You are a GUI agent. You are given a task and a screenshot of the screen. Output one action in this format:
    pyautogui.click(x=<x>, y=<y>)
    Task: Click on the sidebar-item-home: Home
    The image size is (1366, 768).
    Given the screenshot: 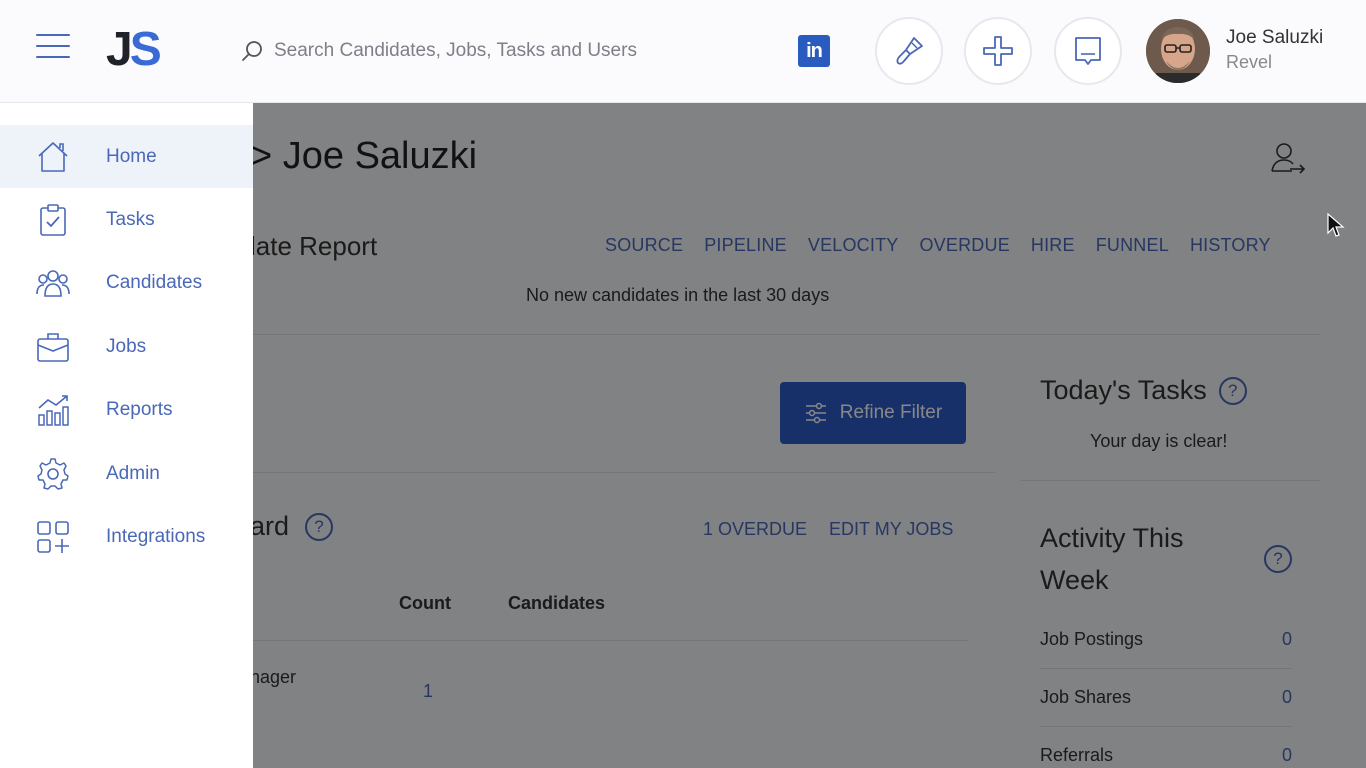 What is the action you would take?
    pyautogui.click(x=126, y=157)
    